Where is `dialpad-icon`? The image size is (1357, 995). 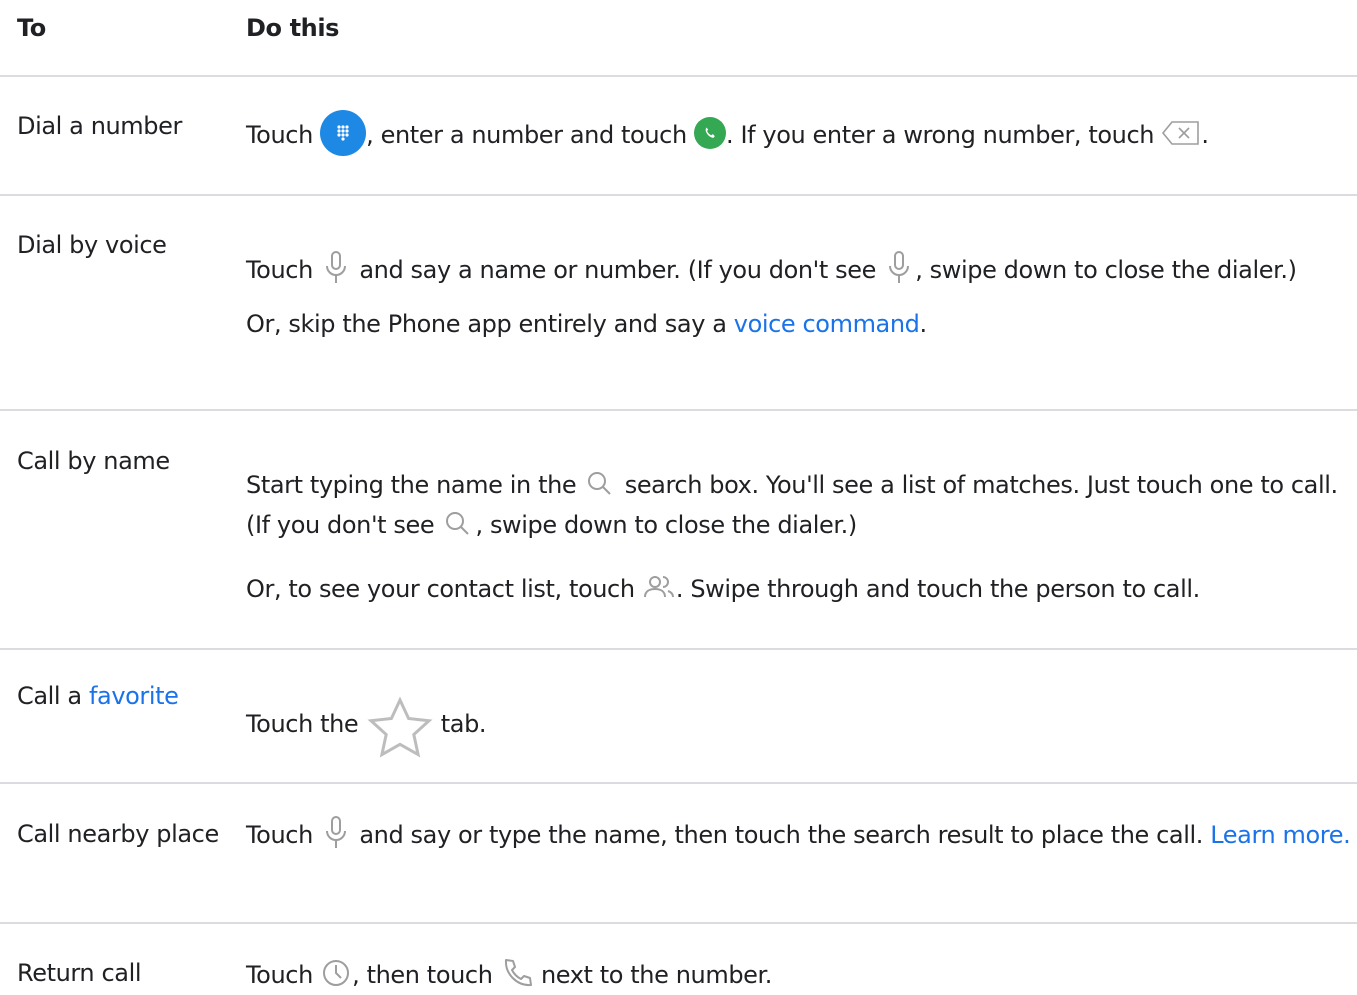
dialpad-icon is located at coordinates (343, 133).